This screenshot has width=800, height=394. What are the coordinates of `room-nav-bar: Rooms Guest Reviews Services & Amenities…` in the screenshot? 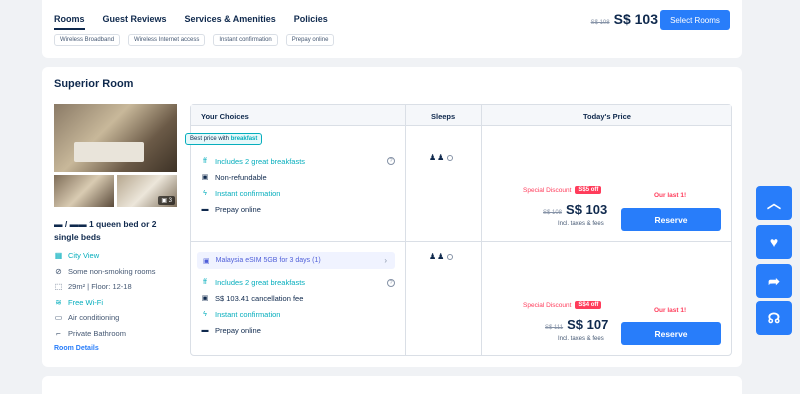 It's located at (392, 29).